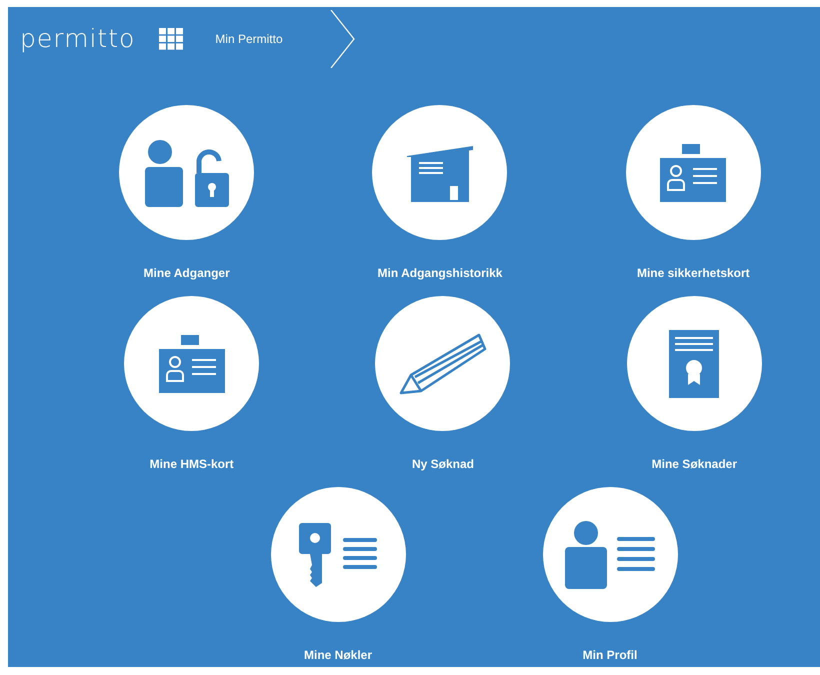 The width and height of the screenshot is (820, 675). What do you see at coordinates (694, 364) in the screenshot?
I see `certificate-icon` at bounding box center [694, 364].